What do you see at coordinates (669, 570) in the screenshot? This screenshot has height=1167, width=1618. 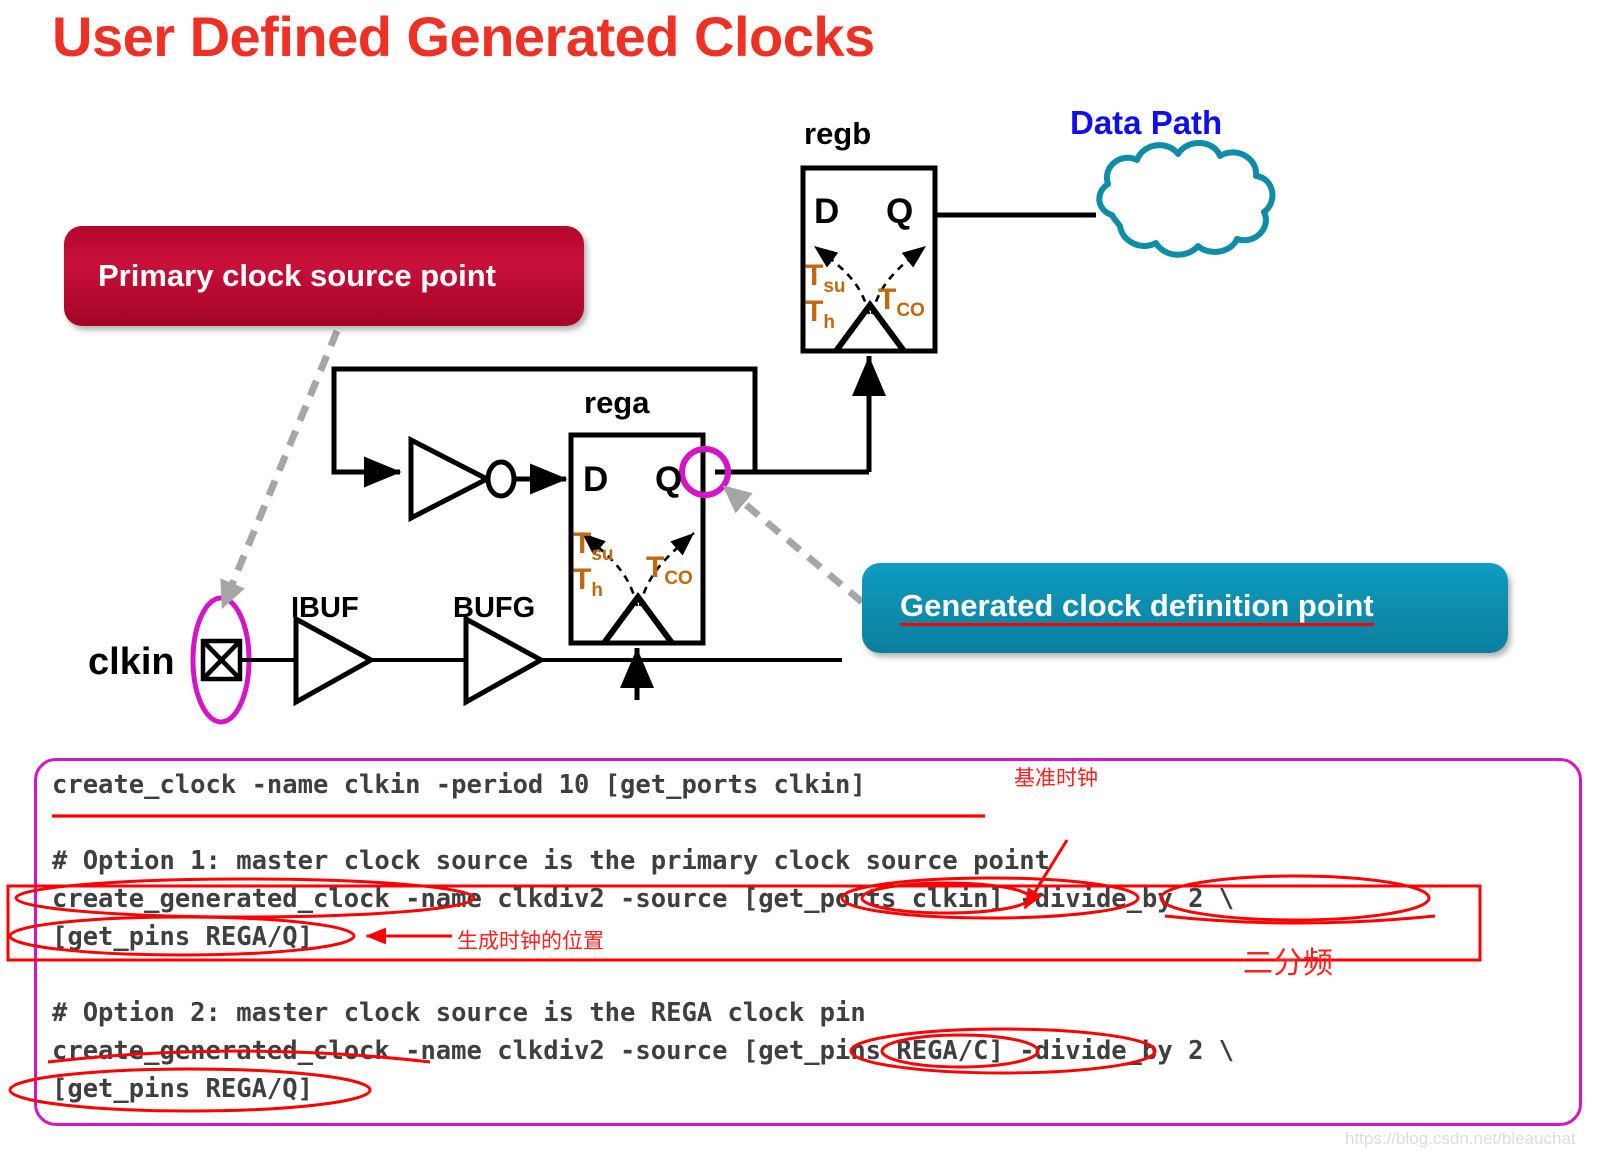 I see `rega-tco-label: TCO` at bounding box center [669, 570].